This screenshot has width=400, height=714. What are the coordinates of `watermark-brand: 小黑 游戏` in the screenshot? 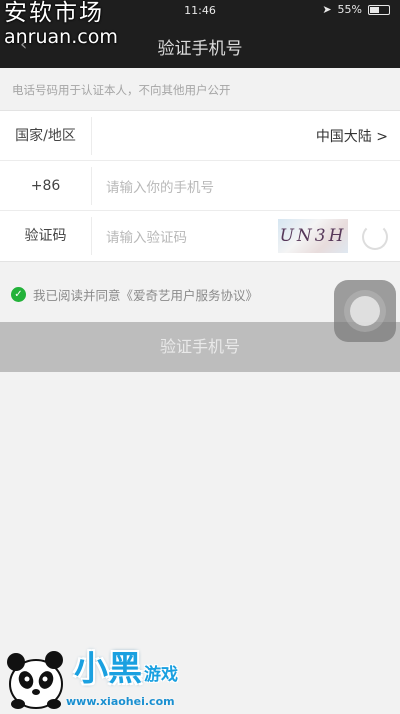 It's located at (126, 669).